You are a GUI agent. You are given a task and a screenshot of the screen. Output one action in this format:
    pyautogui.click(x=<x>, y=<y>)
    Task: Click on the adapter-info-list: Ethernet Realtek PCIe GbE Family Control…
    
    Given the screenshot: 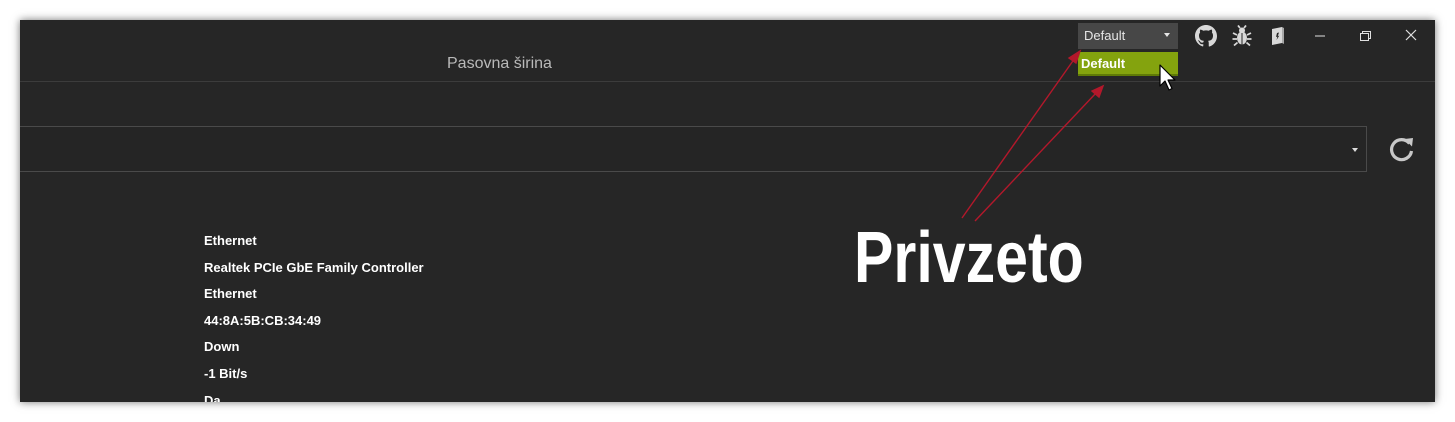 What is the action you would take?
    pyautogui.click(x=314, y=317)
    